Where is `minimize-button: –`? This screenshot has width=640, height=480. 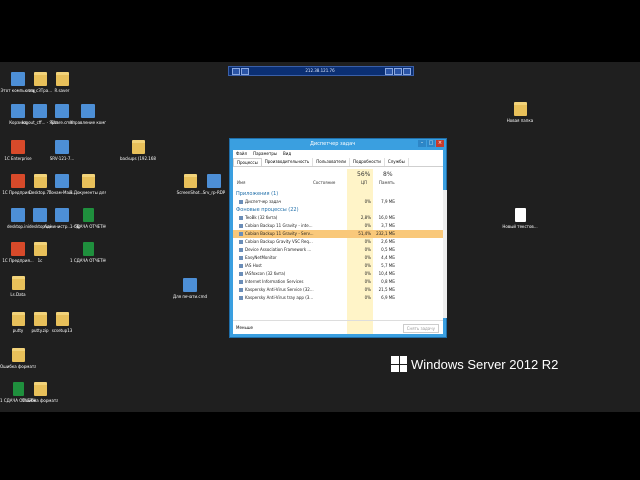
minimize-button: – is located at coordinates (422, 143).